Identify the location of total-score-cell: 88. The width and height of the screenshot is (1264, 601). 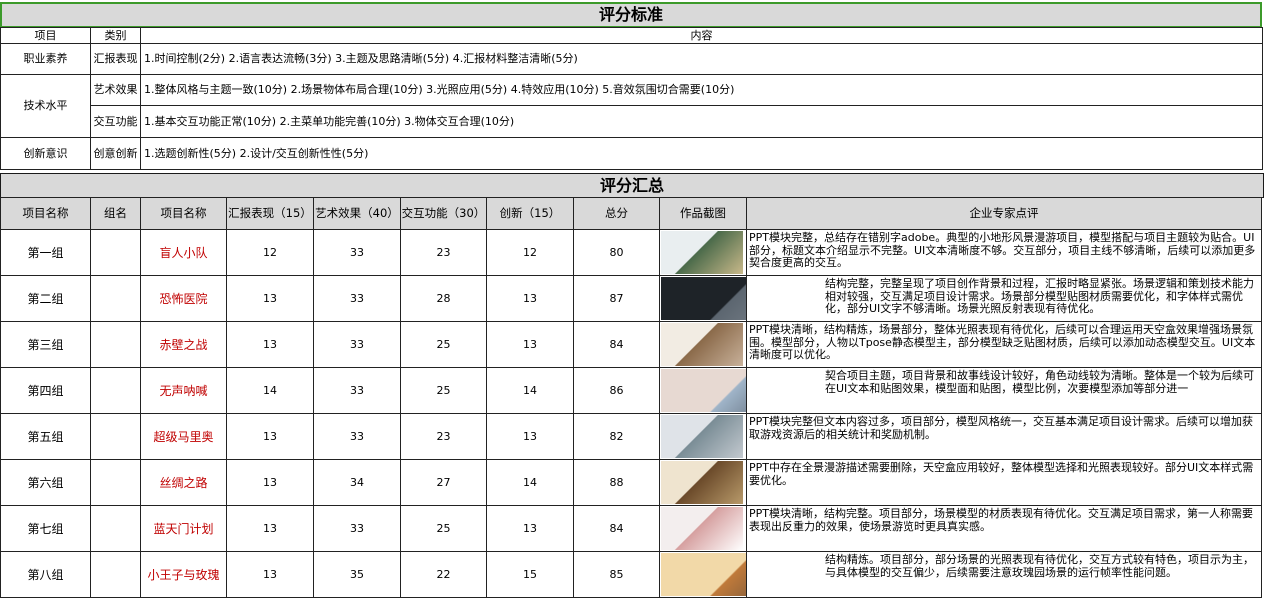
(616, 482).